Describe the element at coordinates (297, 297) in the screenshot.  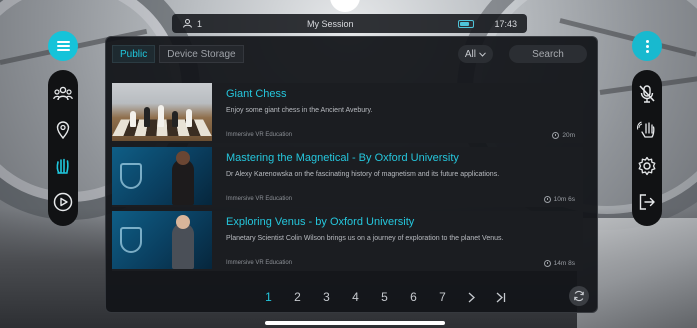
I see `page-2-button: 2` at that location.